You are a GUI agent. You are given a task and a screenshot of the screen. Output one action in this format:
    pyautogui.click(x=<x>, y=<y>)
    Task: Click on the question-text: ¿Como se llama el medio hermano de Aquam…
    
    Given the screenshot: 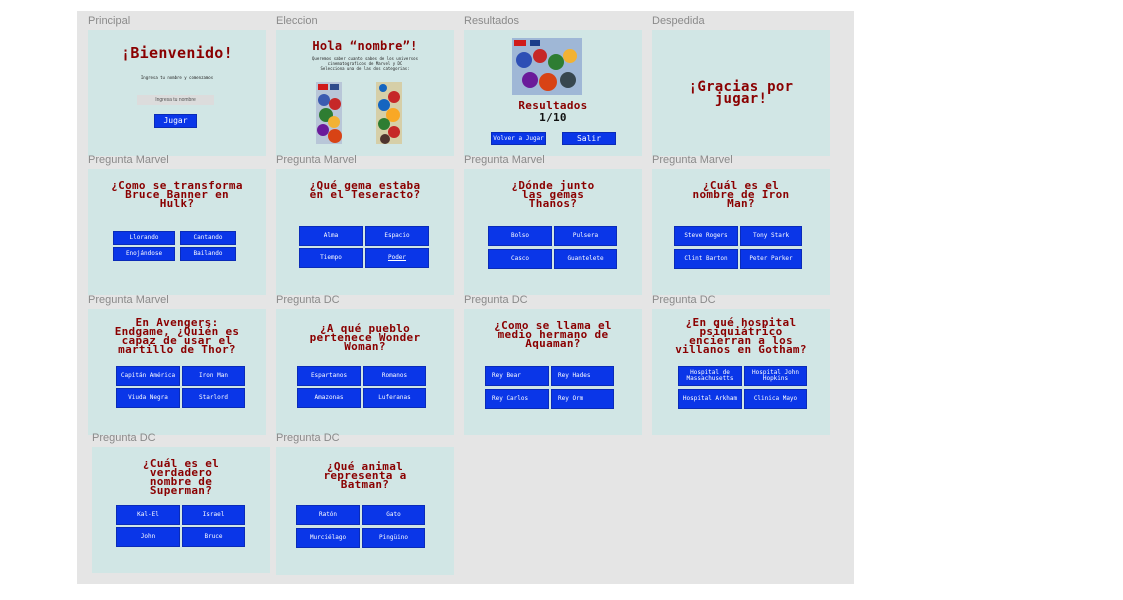 What is the action you would take?
    pyautogui.click(x=553, y=334)
    